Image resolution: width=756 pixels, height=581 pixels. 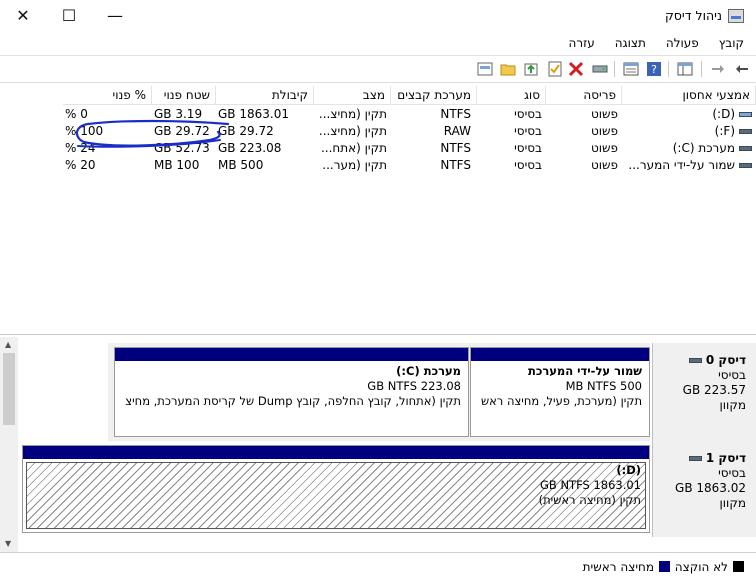 I want to click on folder-icon, so click(x=508, y=69).